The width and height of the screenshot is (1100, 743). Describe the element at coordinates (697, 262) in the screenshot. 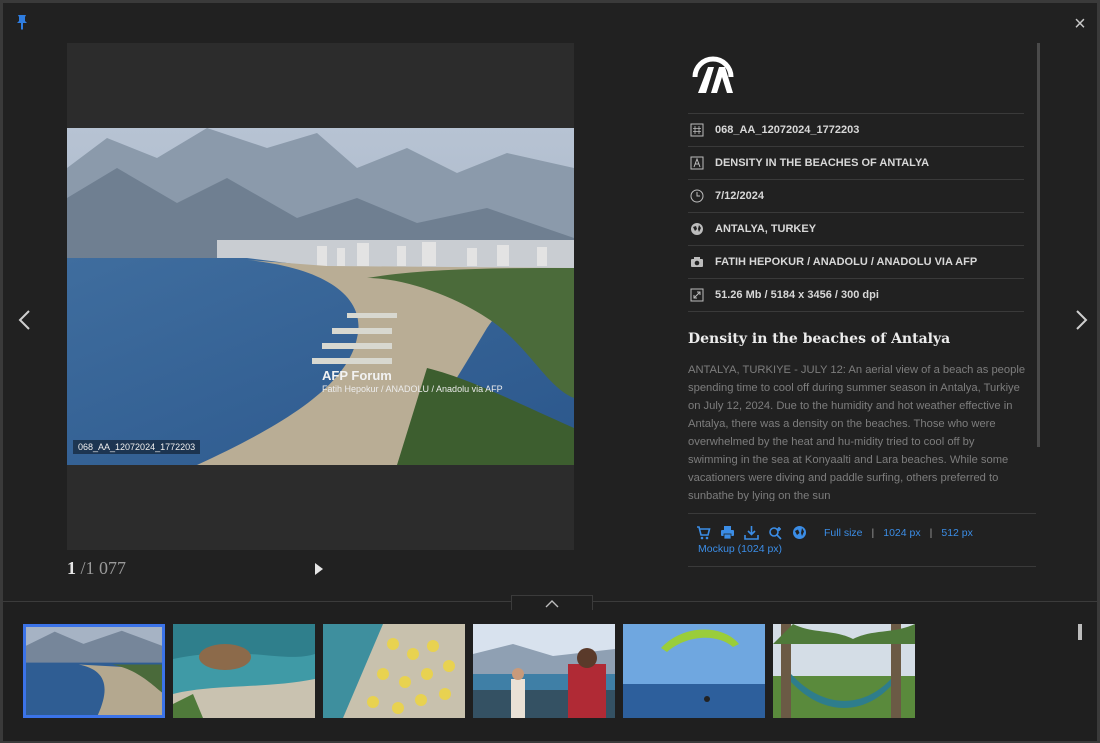

I see `camera-icon` at that location.